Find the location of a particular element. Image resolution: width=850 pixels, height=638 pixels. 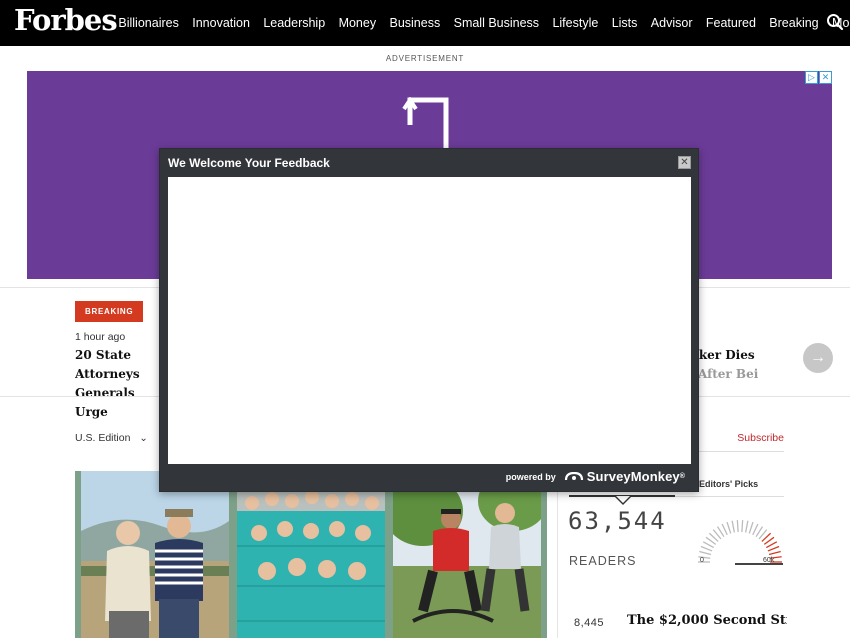

search-icon is located at coordinates (835, 22).